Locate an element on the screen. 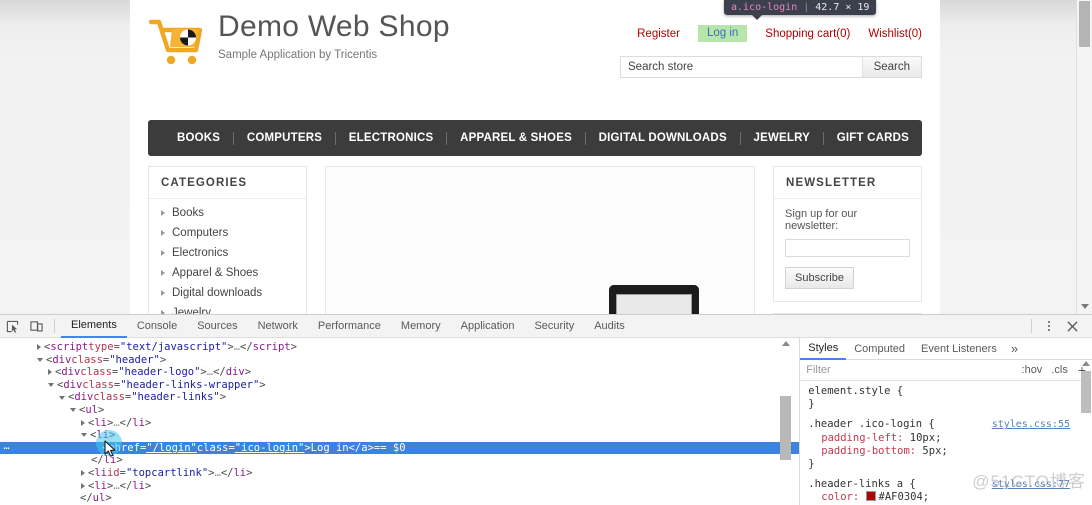 The width and height of the screenshot is (1092, 505). dom-node: <li> is located at coordinates (399, 435).